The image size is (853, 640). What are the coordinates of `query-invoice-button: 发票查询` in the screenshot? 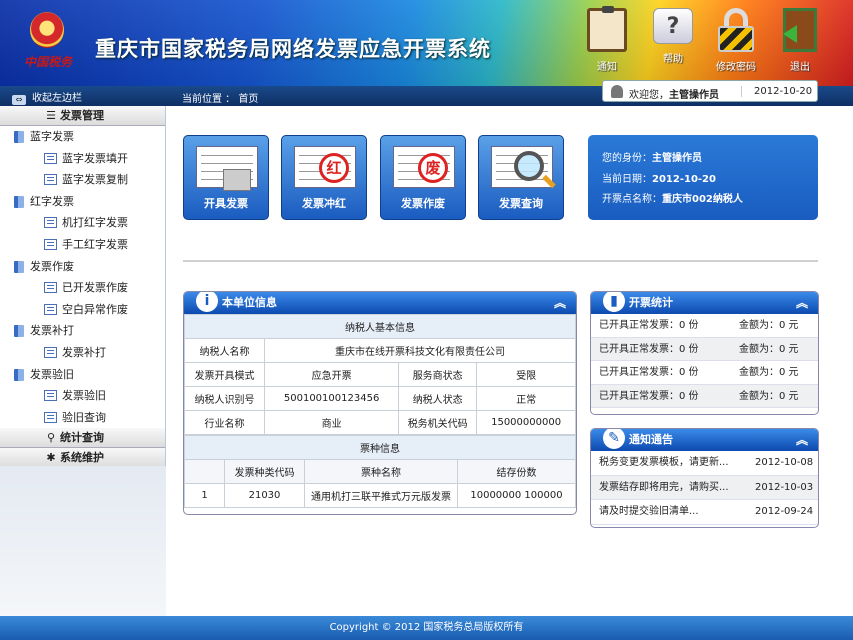 It's located at (521, 177).